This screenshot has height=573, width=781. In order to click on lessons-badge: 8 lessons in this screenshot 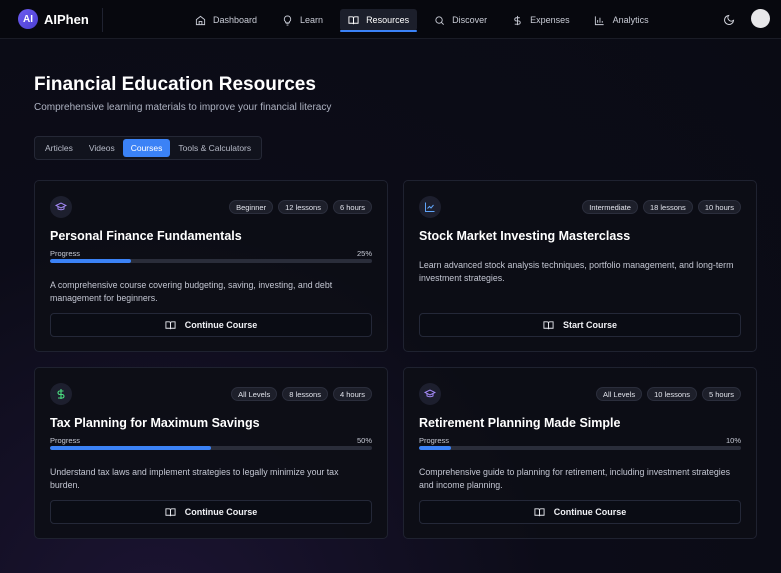, I will do `click(305, 394)`.